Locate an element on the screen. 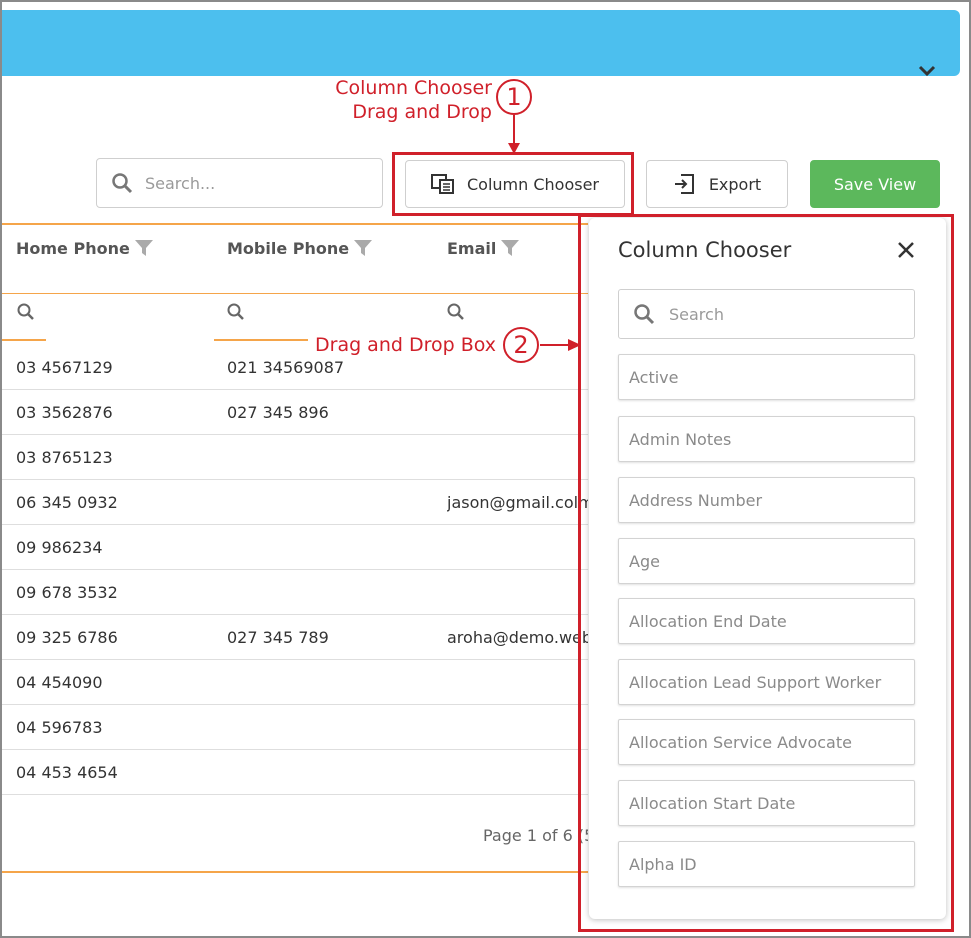 The image size is (971, 938). export-button: Export is located at coordinates (717, 184).